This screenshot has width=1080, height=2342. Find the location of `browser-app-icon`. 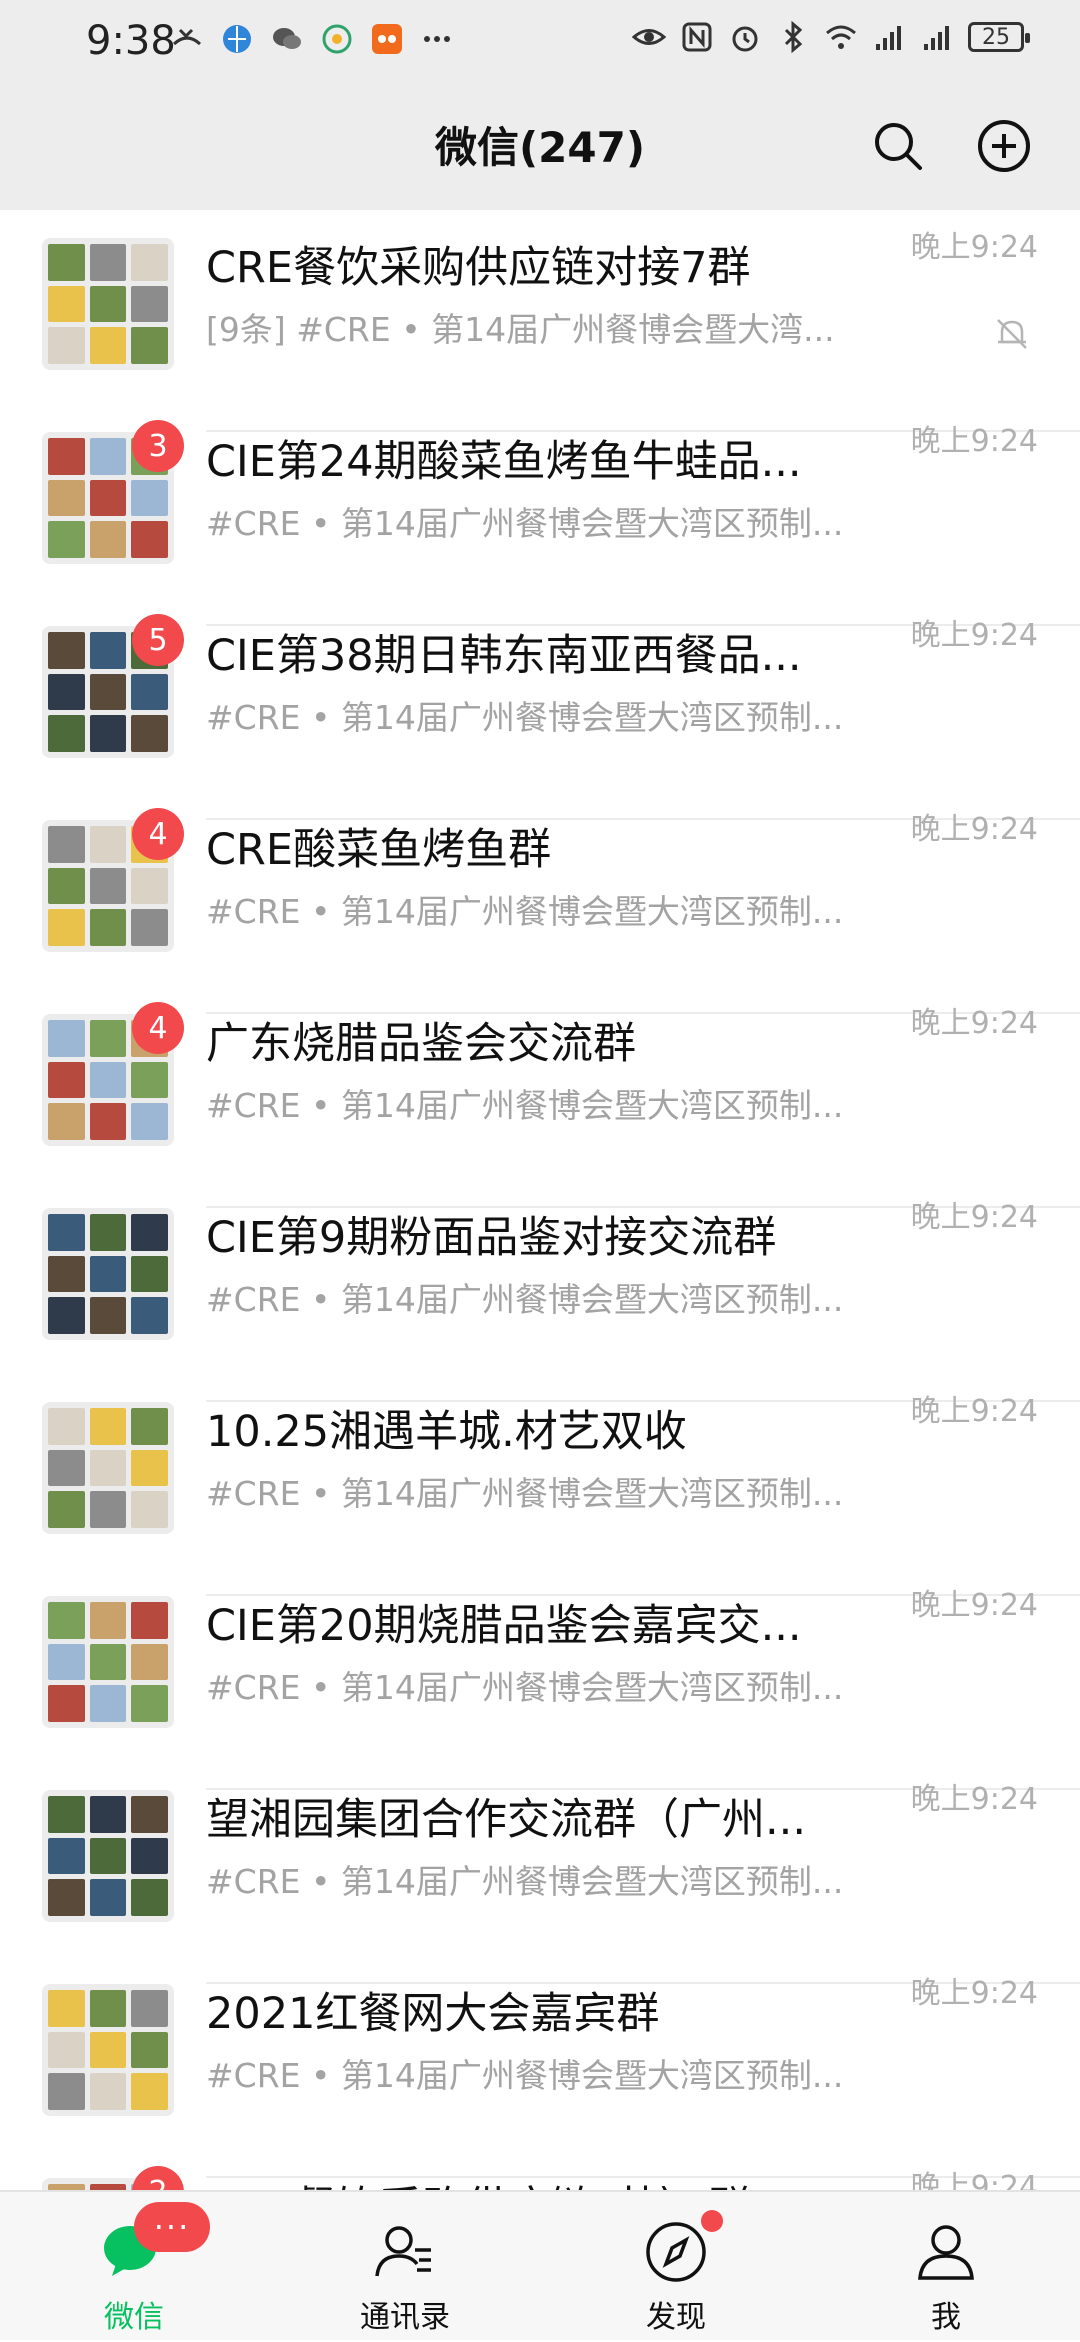

browser-app-icon is located at coordinates (237, 39).